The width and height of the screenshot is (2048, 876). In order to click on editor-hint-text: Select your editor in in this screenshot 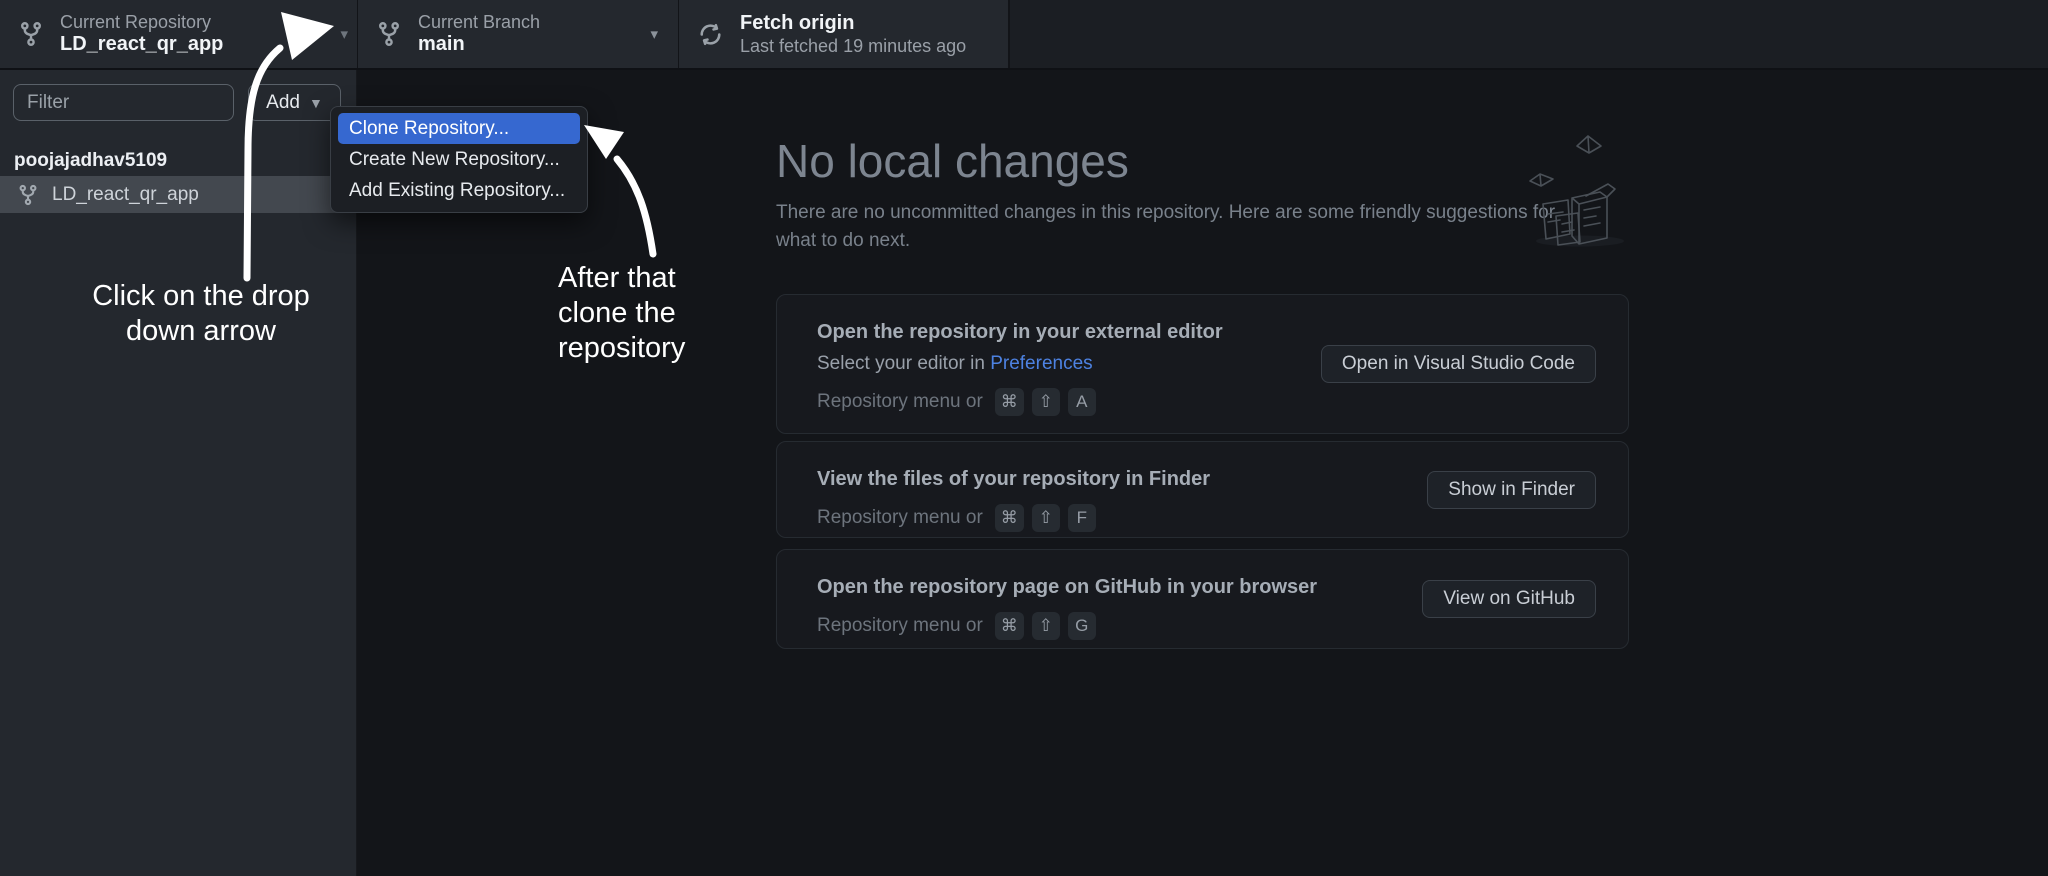, I will do `click(901, 363)`.